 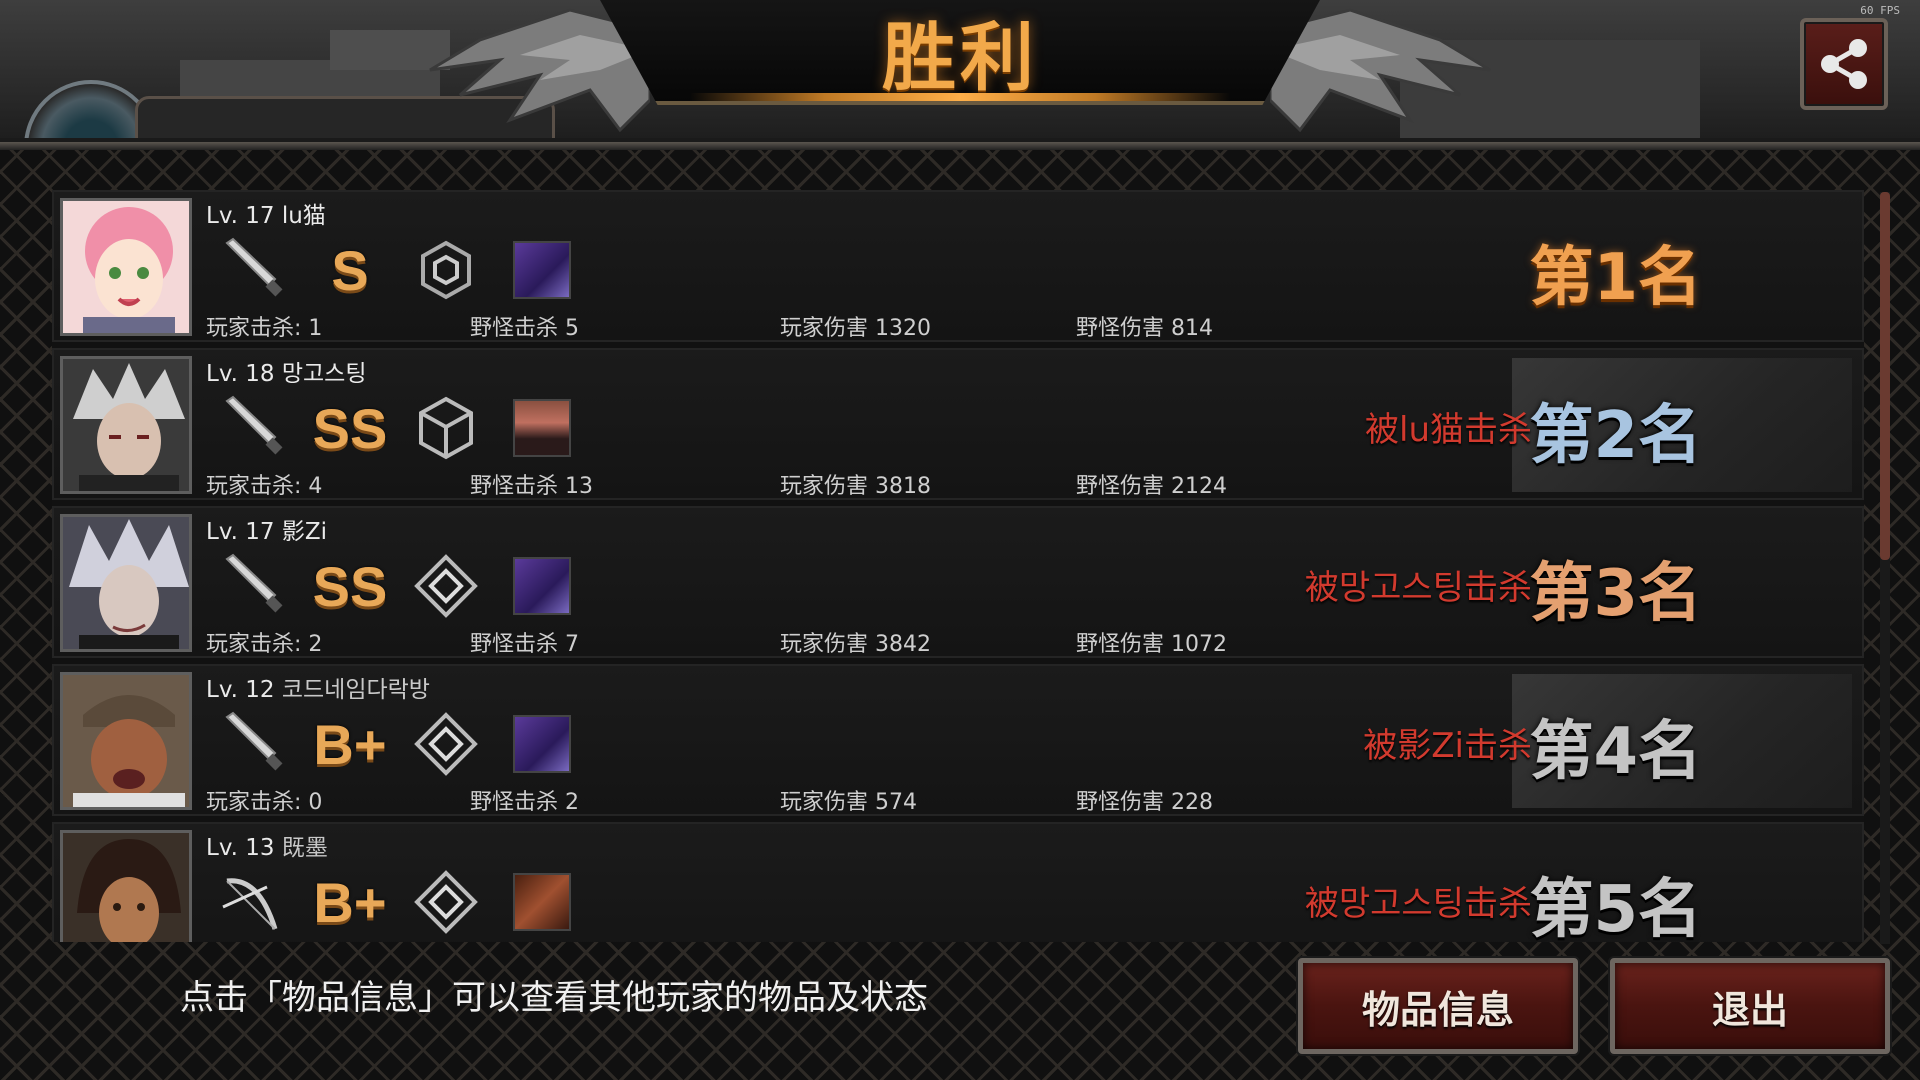 What do you see at coordinates (1448, 430) in the screenshot?
I see `killed-by-label: 被lu猫击杀` at bounding box center [1448, 430].